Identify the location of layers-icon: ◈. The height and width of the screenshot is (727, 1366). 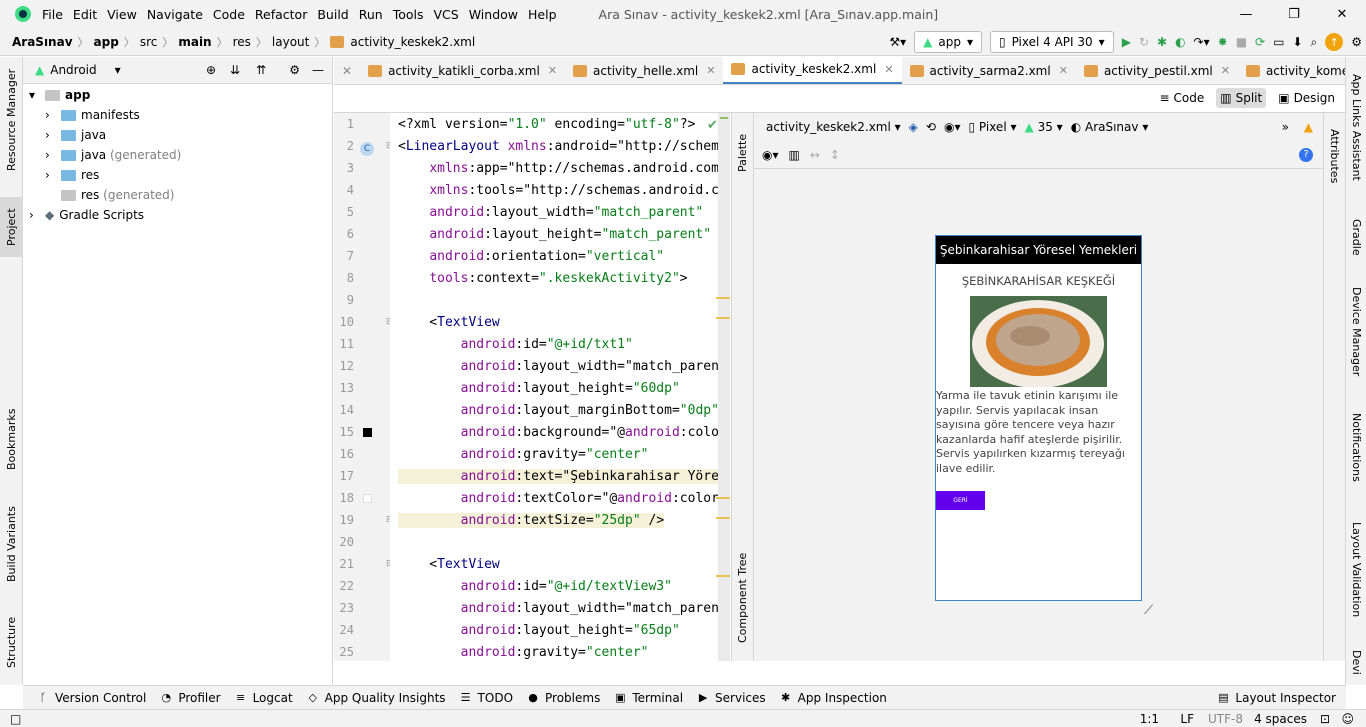
(913, 127).